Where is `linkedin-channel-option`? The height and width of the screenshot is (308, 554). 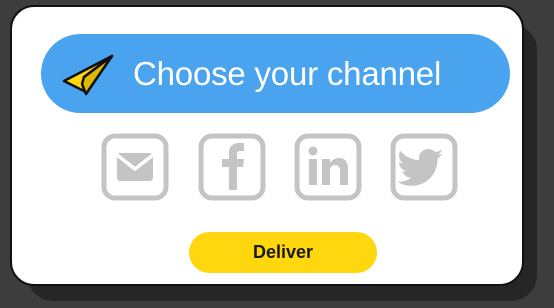 linkedin-channel-option is located at coordinates (328, 167).